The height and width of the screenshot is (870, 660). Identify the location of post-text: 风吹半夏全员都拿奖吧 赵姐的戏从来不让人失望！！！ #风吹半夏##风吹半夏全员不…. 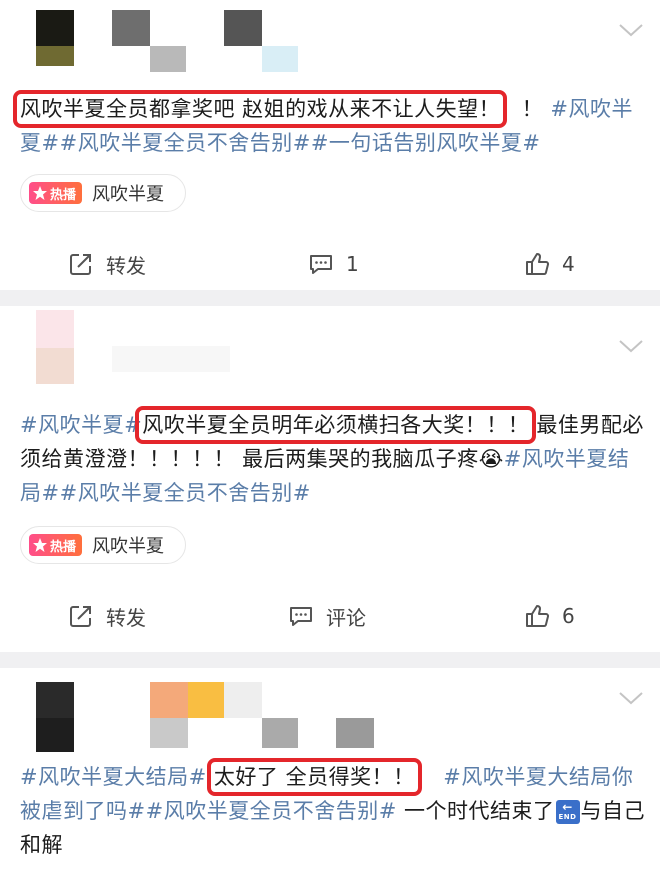
(322, 122).